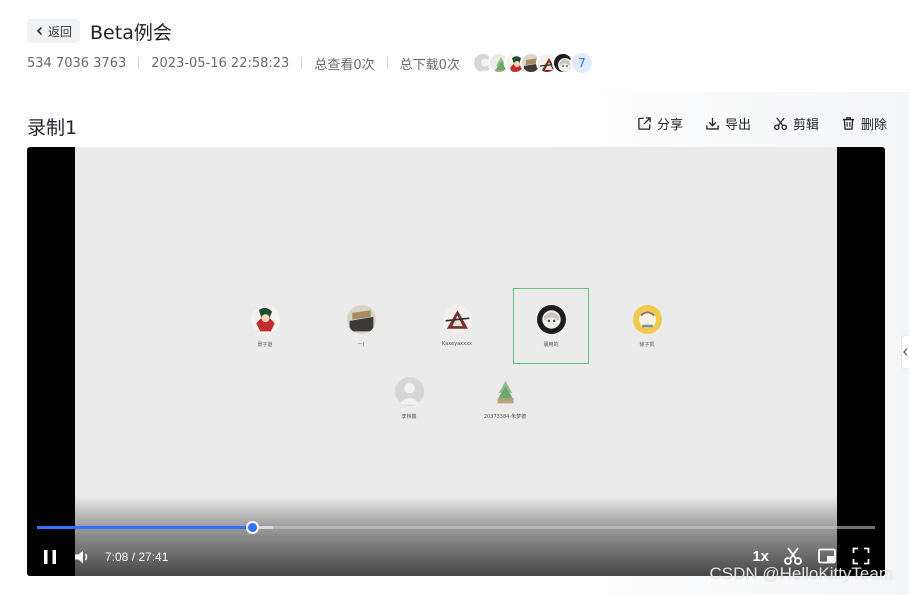  Describe the element at coordinates (60, 31) in the screenshot. I see `back-label: 返回` at that location.